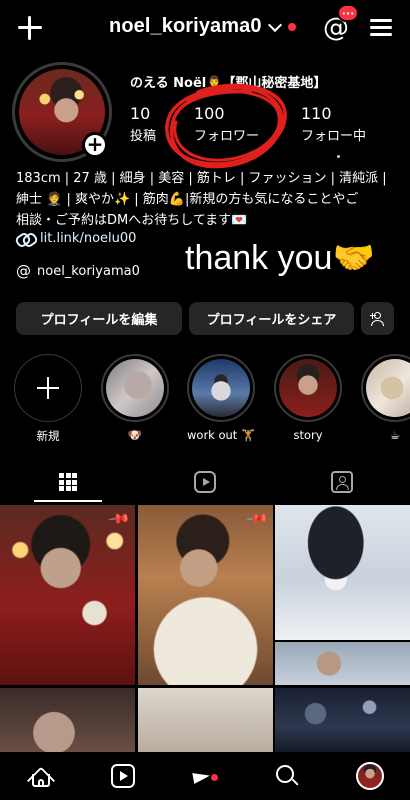 The height and width of the screenshot is (800, 410). What do you see at coordinates (214, 777) in the screenshot?
I see `messages-notification-dot` at bounding box center [214, 777].